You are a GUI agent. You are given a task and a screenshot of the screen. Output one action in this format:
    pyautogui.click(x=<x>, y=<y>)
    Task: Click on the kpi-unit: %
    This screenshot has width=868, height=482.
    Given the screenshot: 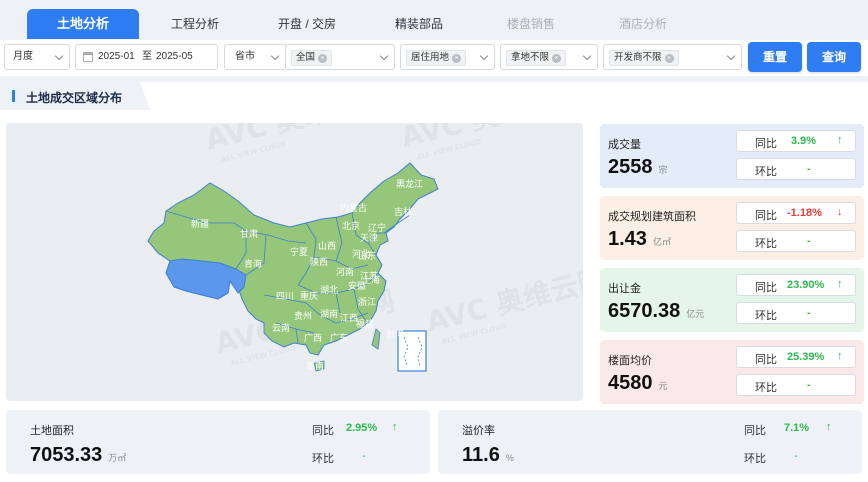 What is the action you would take?
    pyautogui.click(x=509, y=458)
    